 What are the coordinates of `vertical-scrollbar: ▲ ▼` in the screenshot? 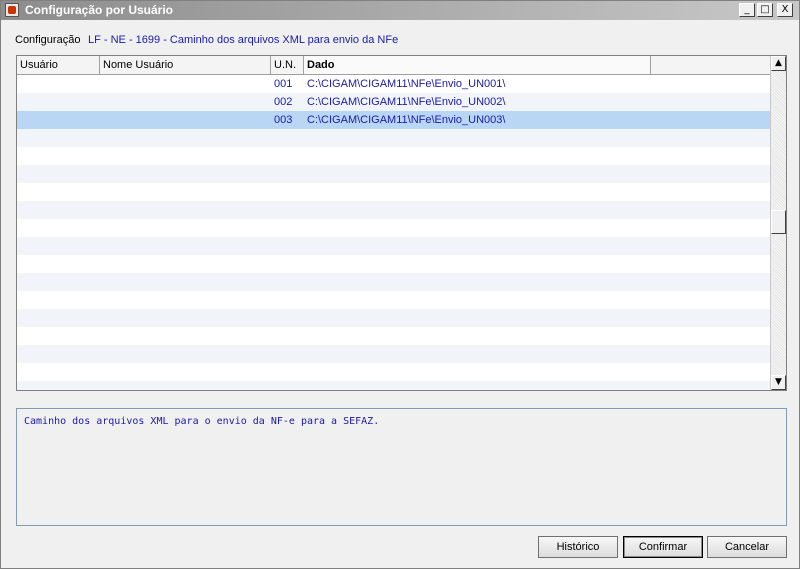 It's located at (778, 223).